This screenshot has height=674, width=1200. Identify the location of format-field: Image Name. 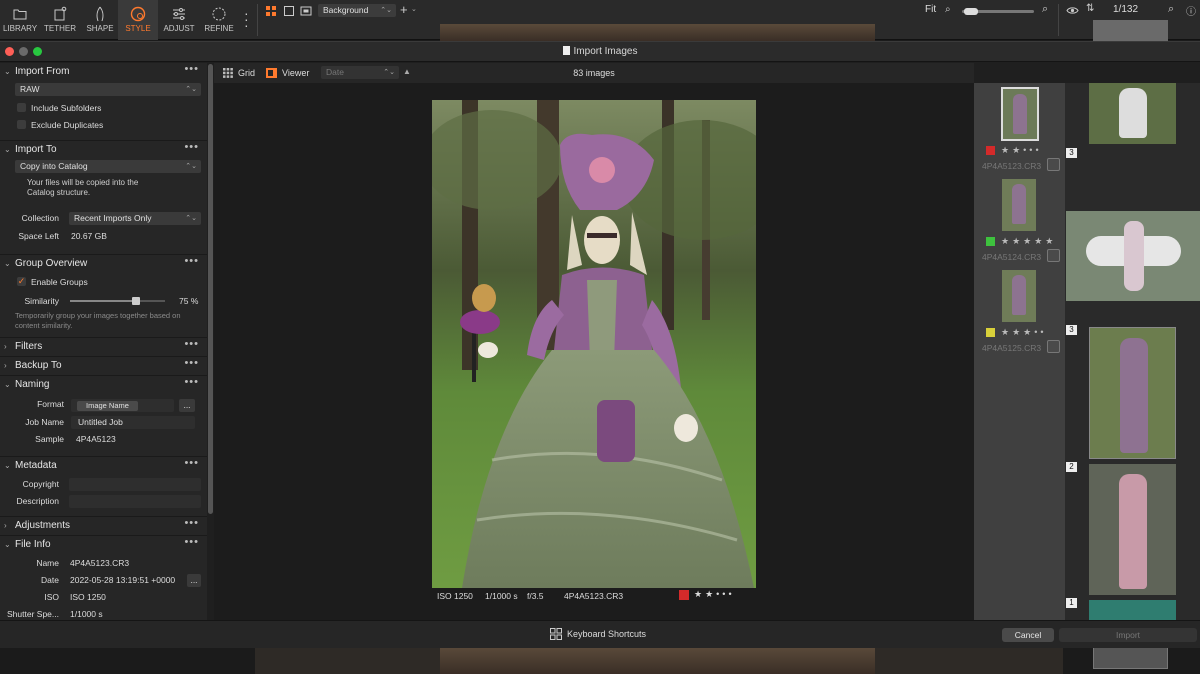
(122, 405).